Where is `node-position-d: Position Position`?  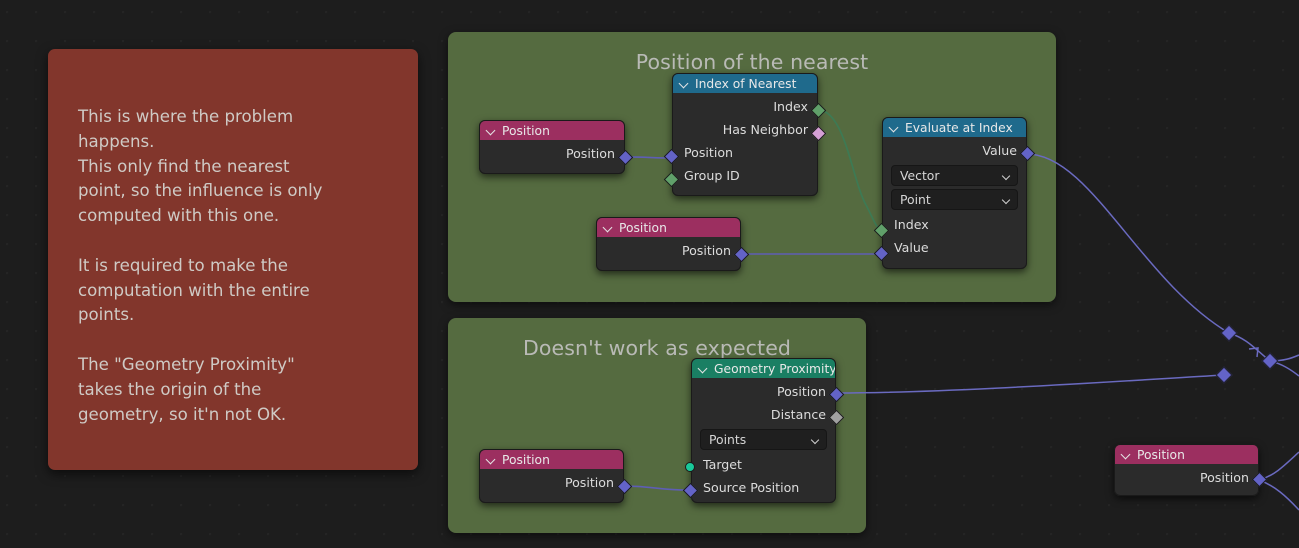
node-position-d: Position Position is located at coordinates (1191, 470).